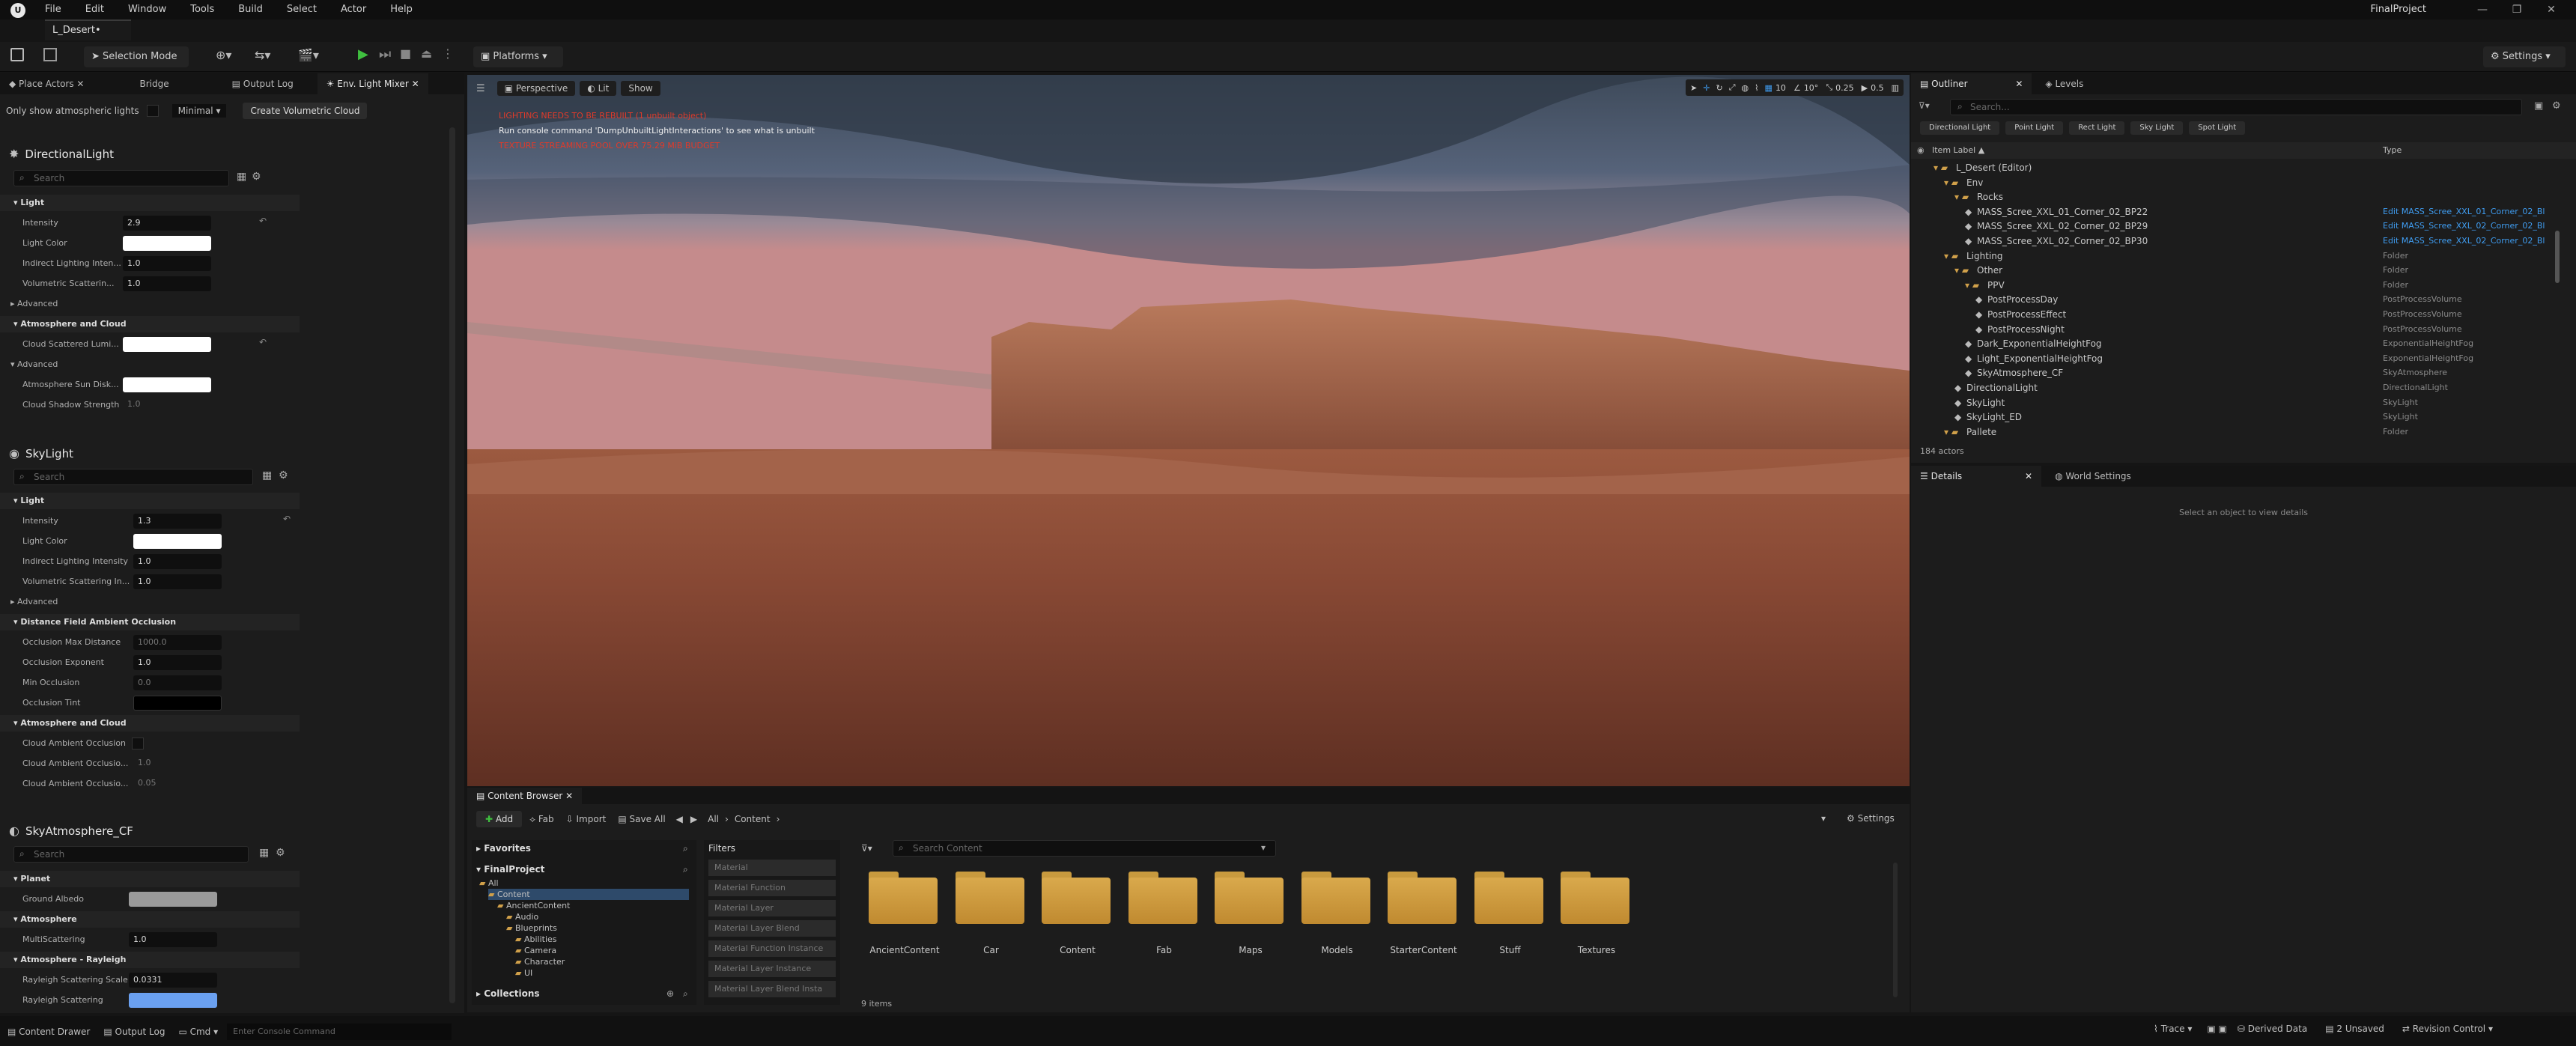  I want to click on asset-filter-chip: Material Layer Blend, so click(772, 928).